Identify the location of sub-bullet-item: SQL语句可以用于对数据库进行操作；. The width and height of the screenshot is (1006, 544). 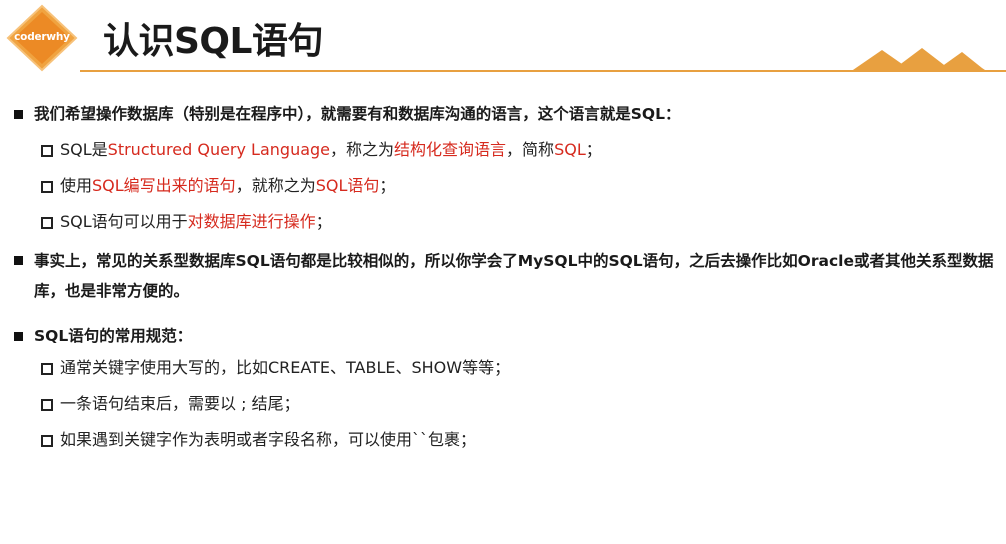
(509, 222).